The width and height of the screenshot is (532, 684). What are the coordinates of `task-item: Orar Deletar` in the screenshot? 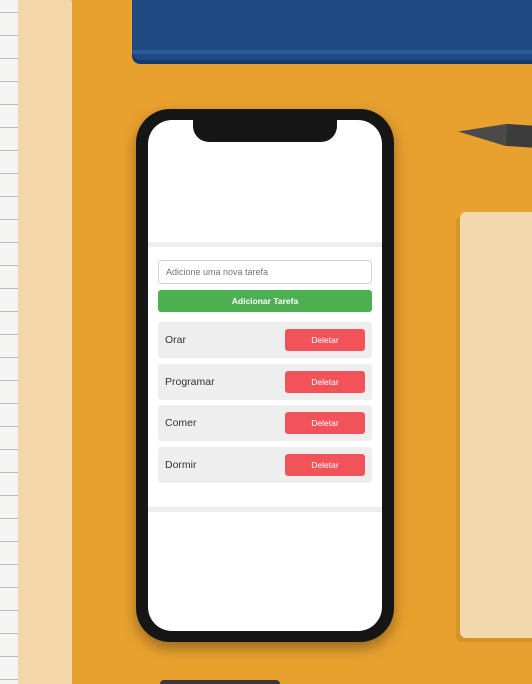 It's located at (265, 340).